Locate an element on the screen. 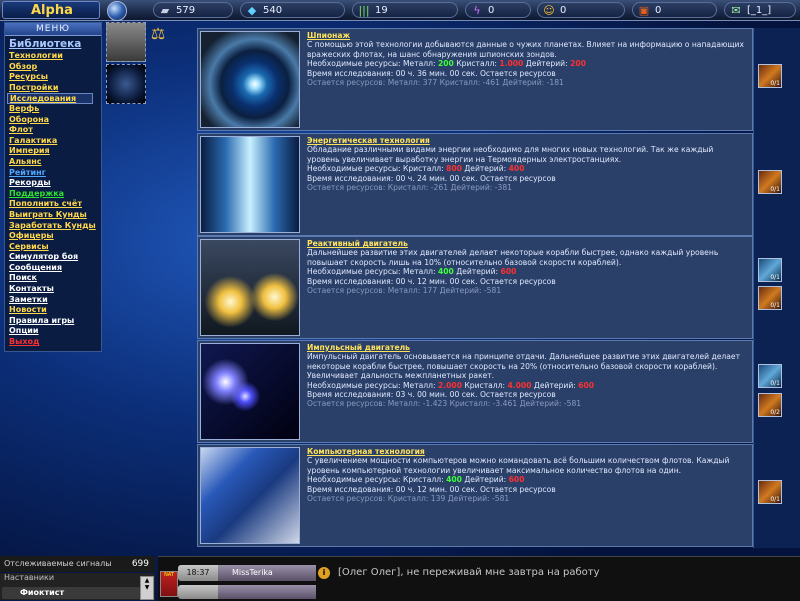 Image resolution: width=800 pixels, height=601 pixels. required-resources-label: Дейтерий: is located at coordinates (477, 272).